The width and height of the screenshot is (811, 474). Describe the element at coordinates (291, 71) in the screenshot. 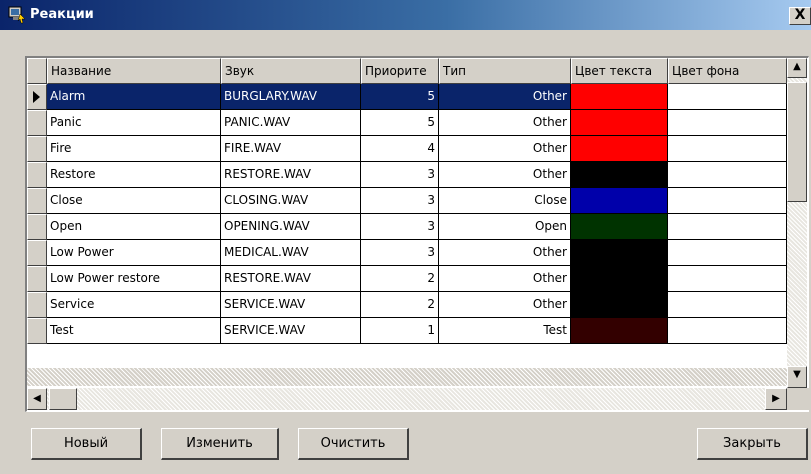

I see `column-header: Звук` at that location.